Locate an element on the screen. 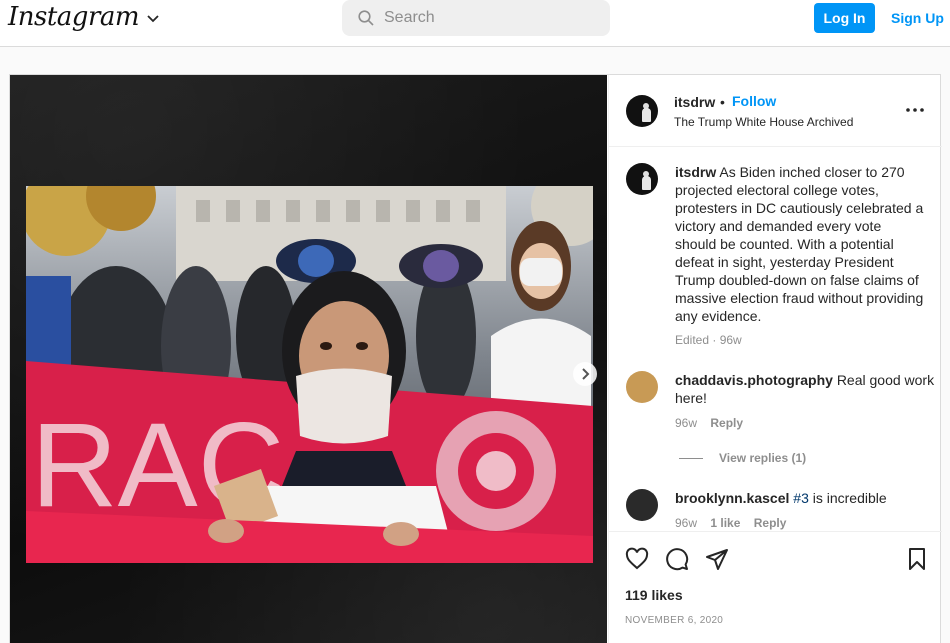  chevron-down-icon is located at coordinates (153, 19).